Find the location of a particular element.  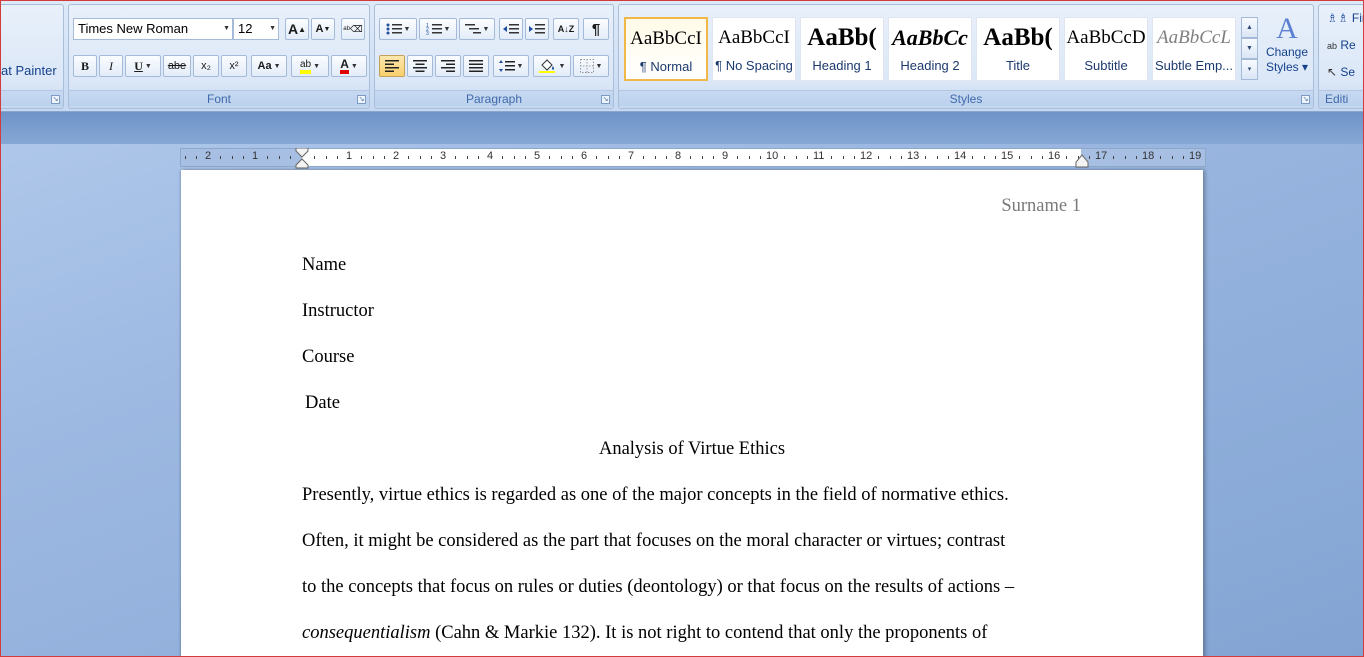

increase-indent-button is located at coordinates (537, 29).